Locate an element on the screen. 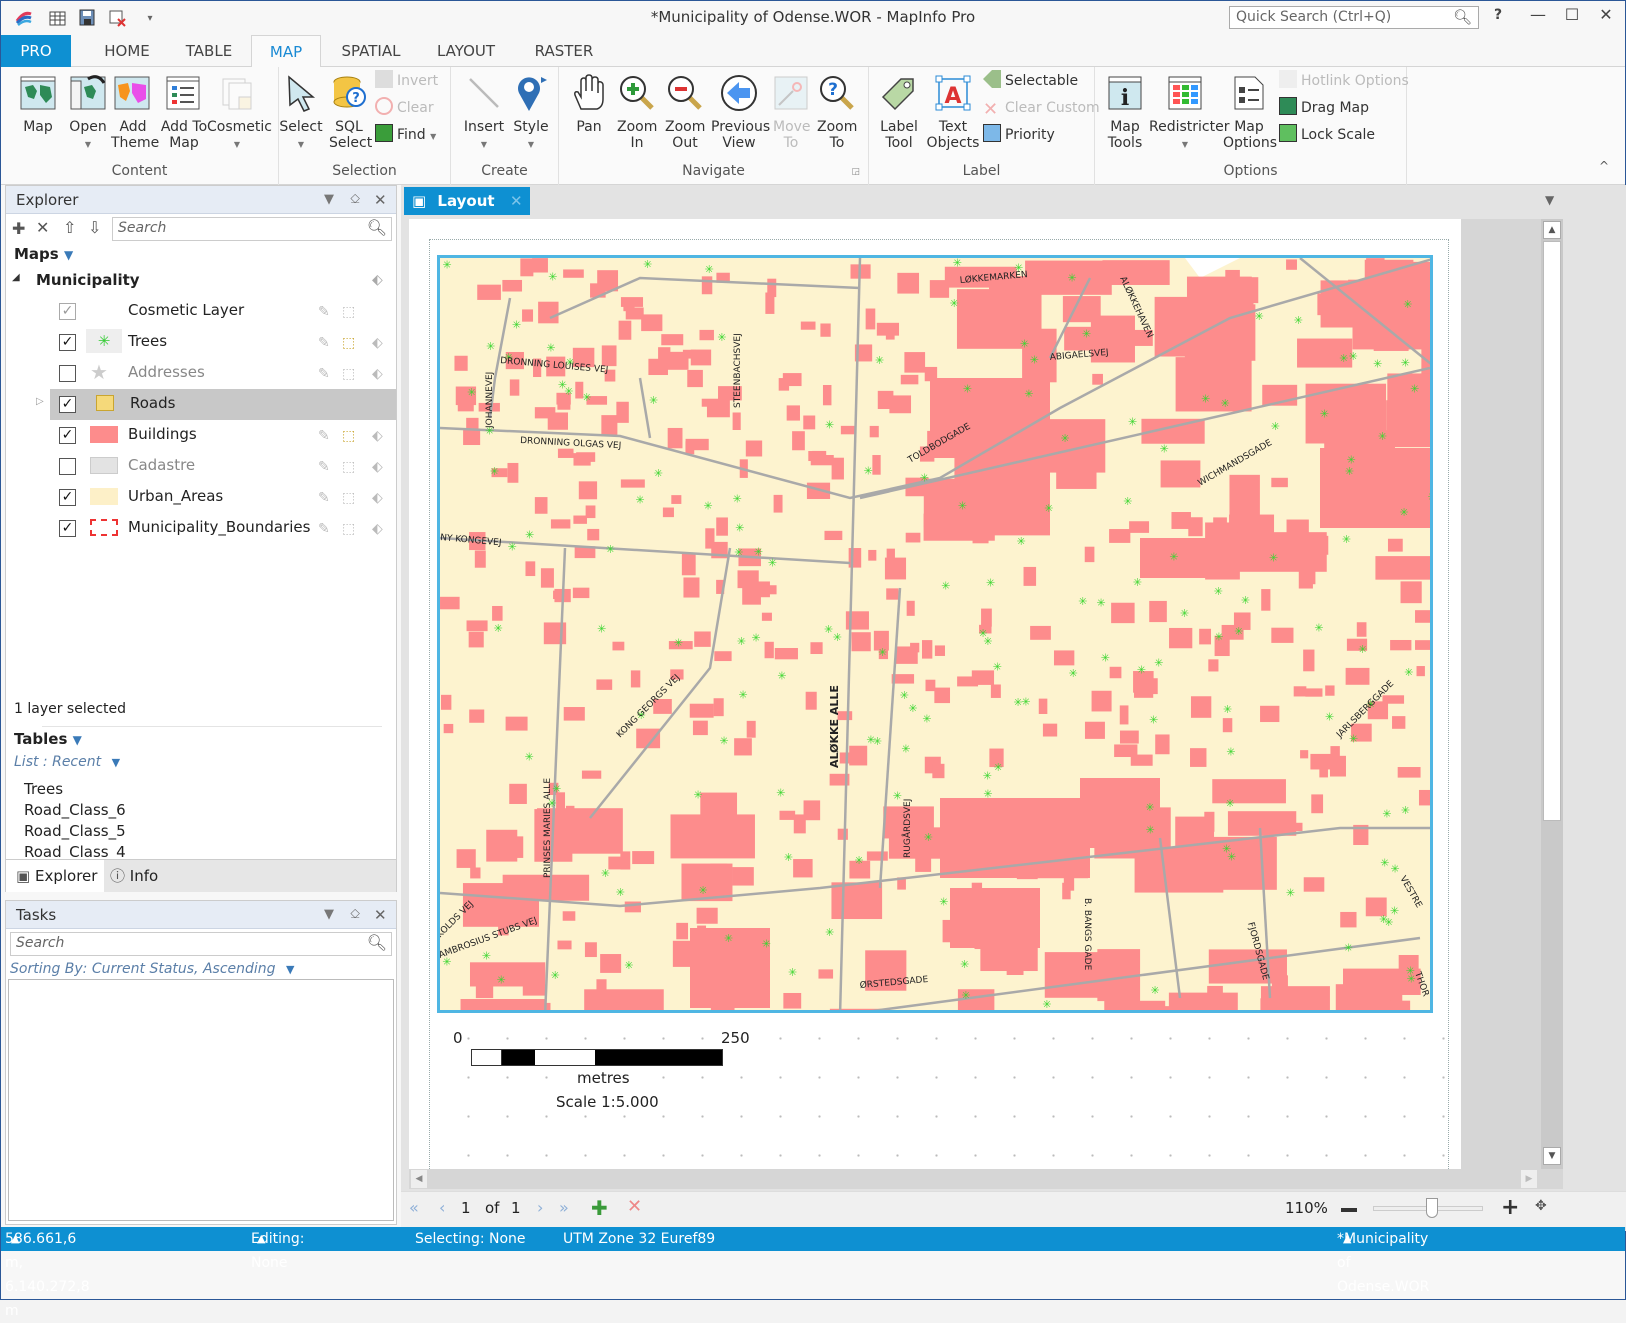 This screenshot has height=1323, width=1626. cosmetic-button: Cosmetic ▼ is located at coordinates (239, 112).